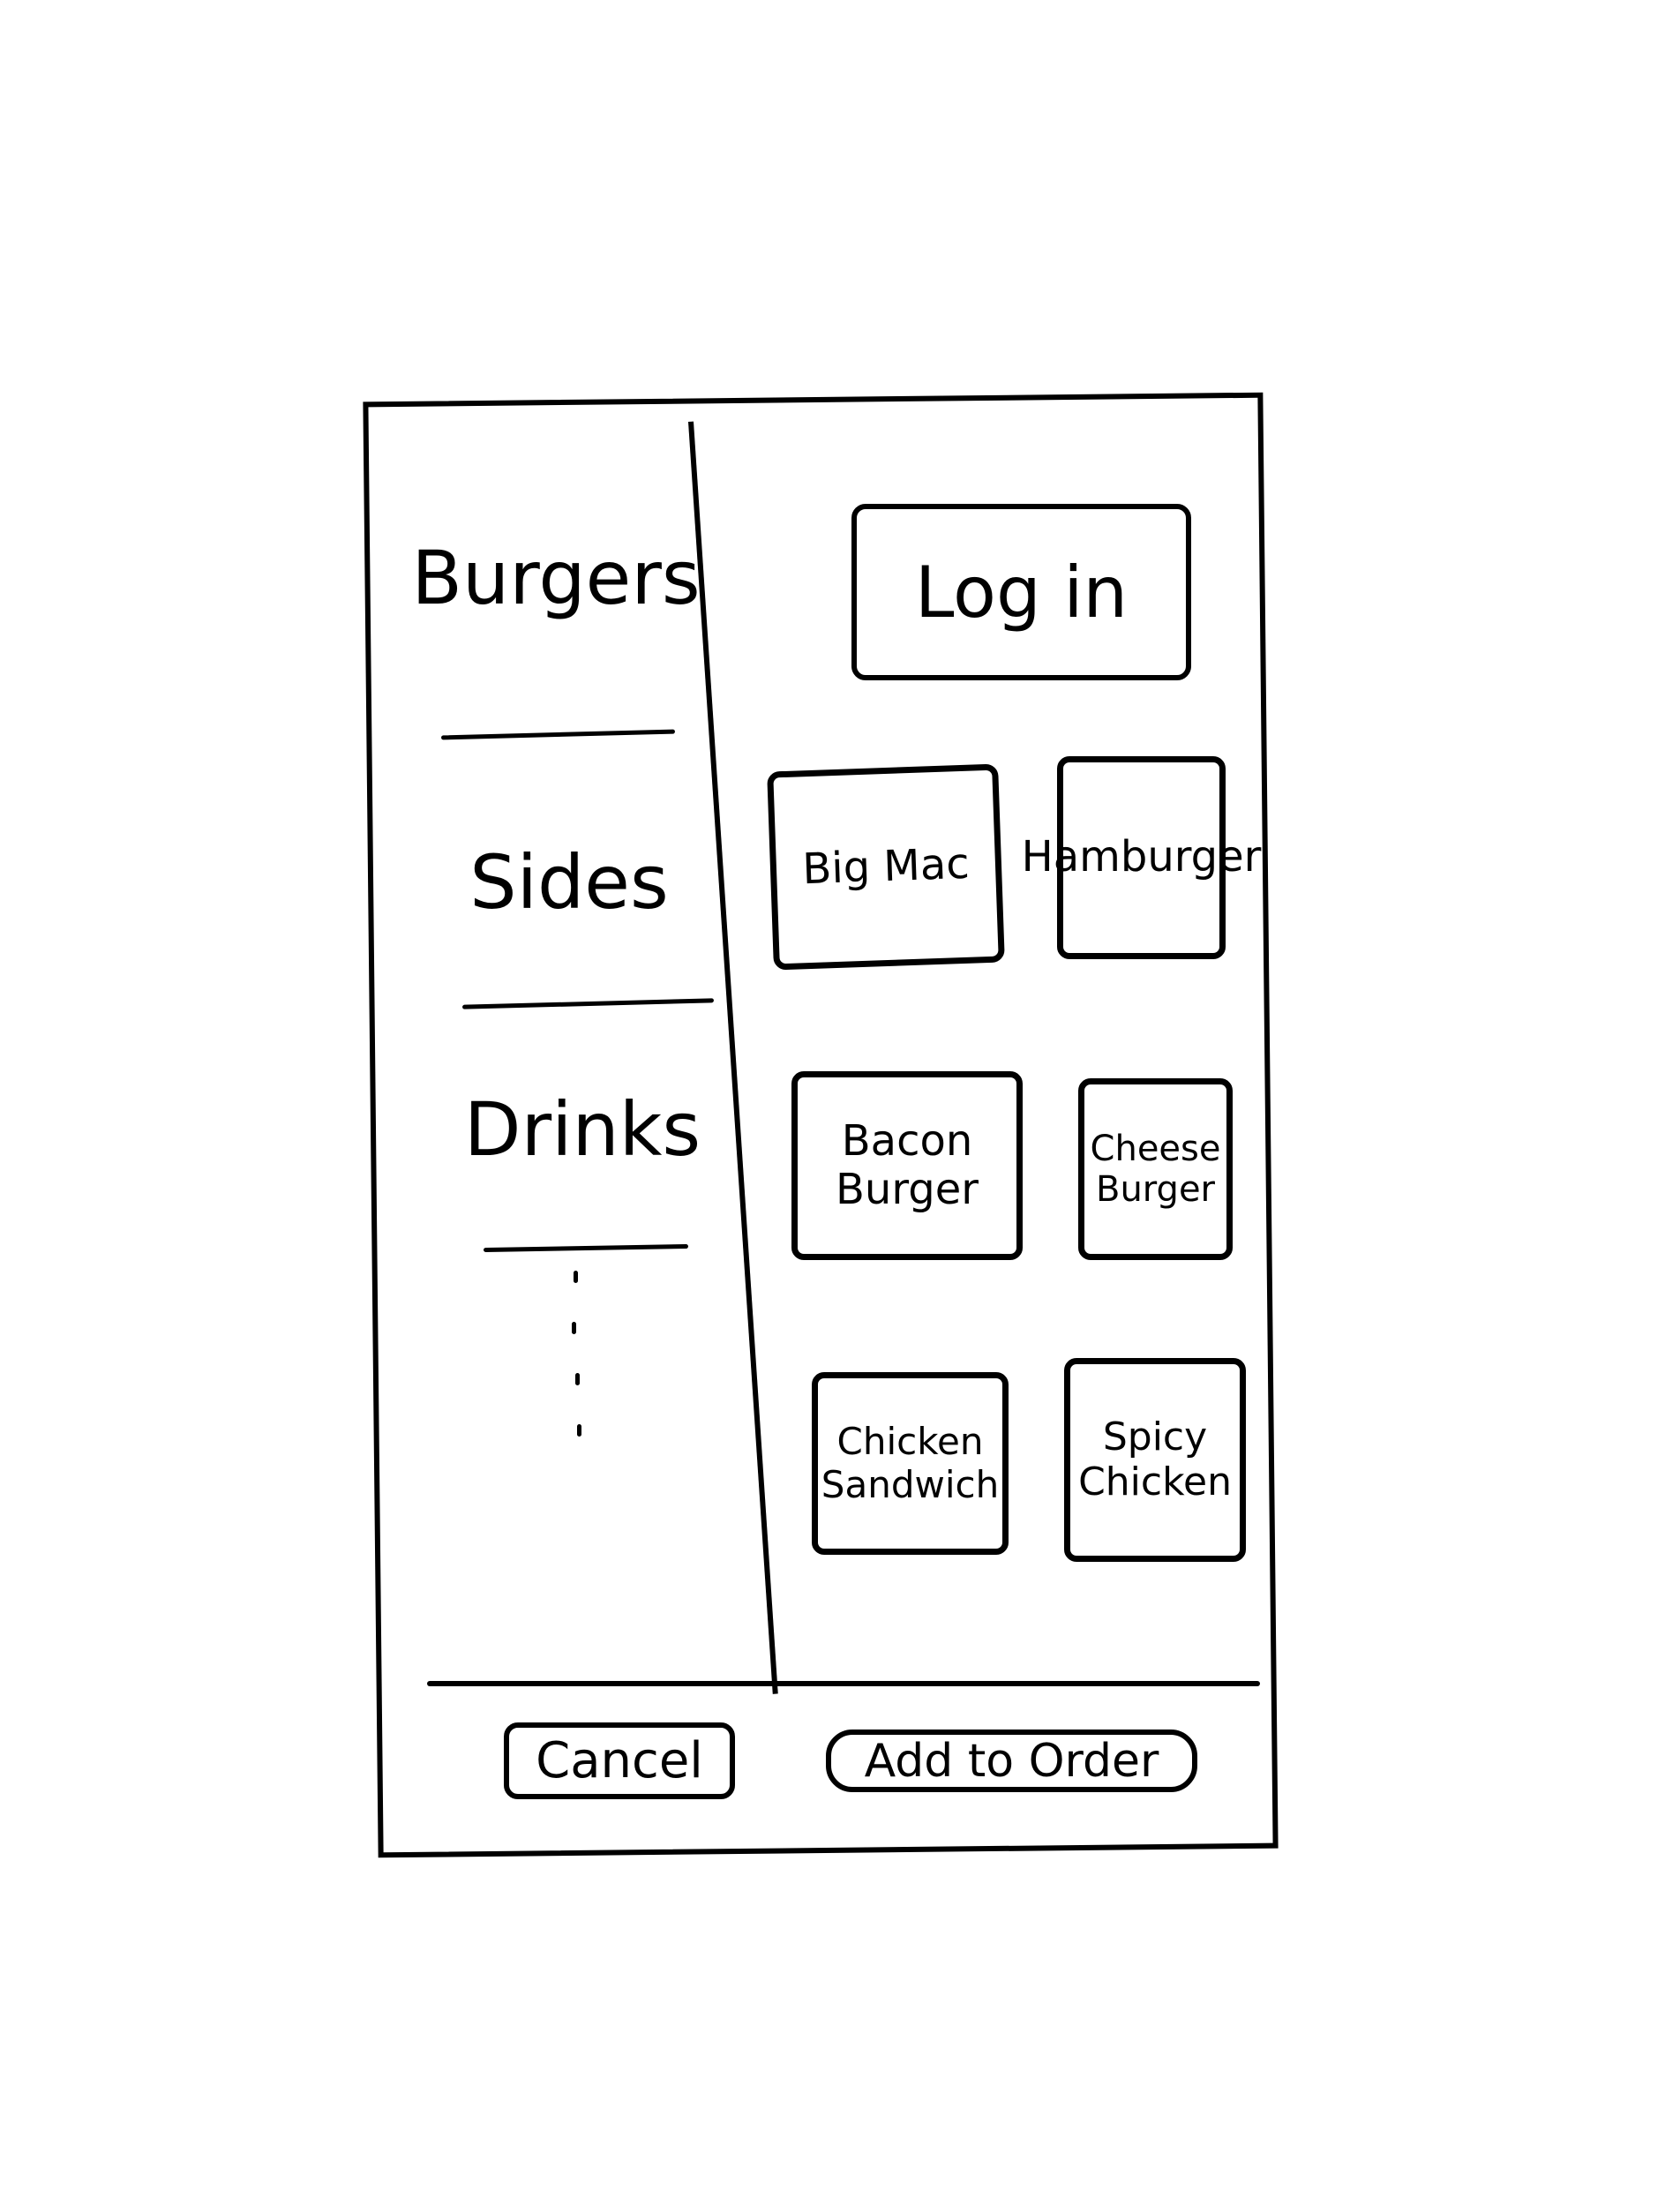 This screenshot has width=1680, height=2206. I want to click on cancel-button: Cancel, so click(619, 1760).